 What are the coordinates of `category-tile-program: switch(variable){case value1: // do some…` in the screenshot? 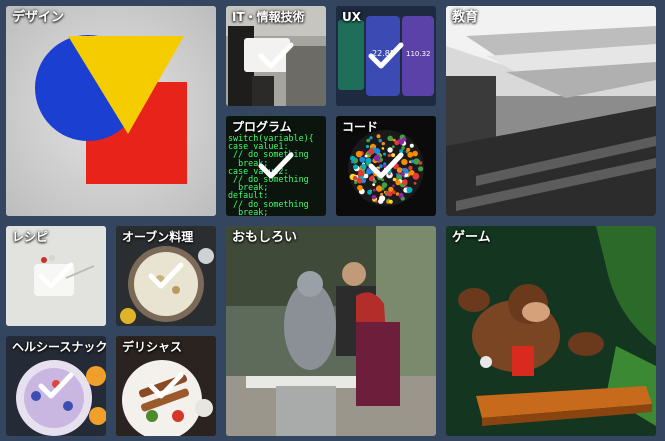 It's located at (276, 166).